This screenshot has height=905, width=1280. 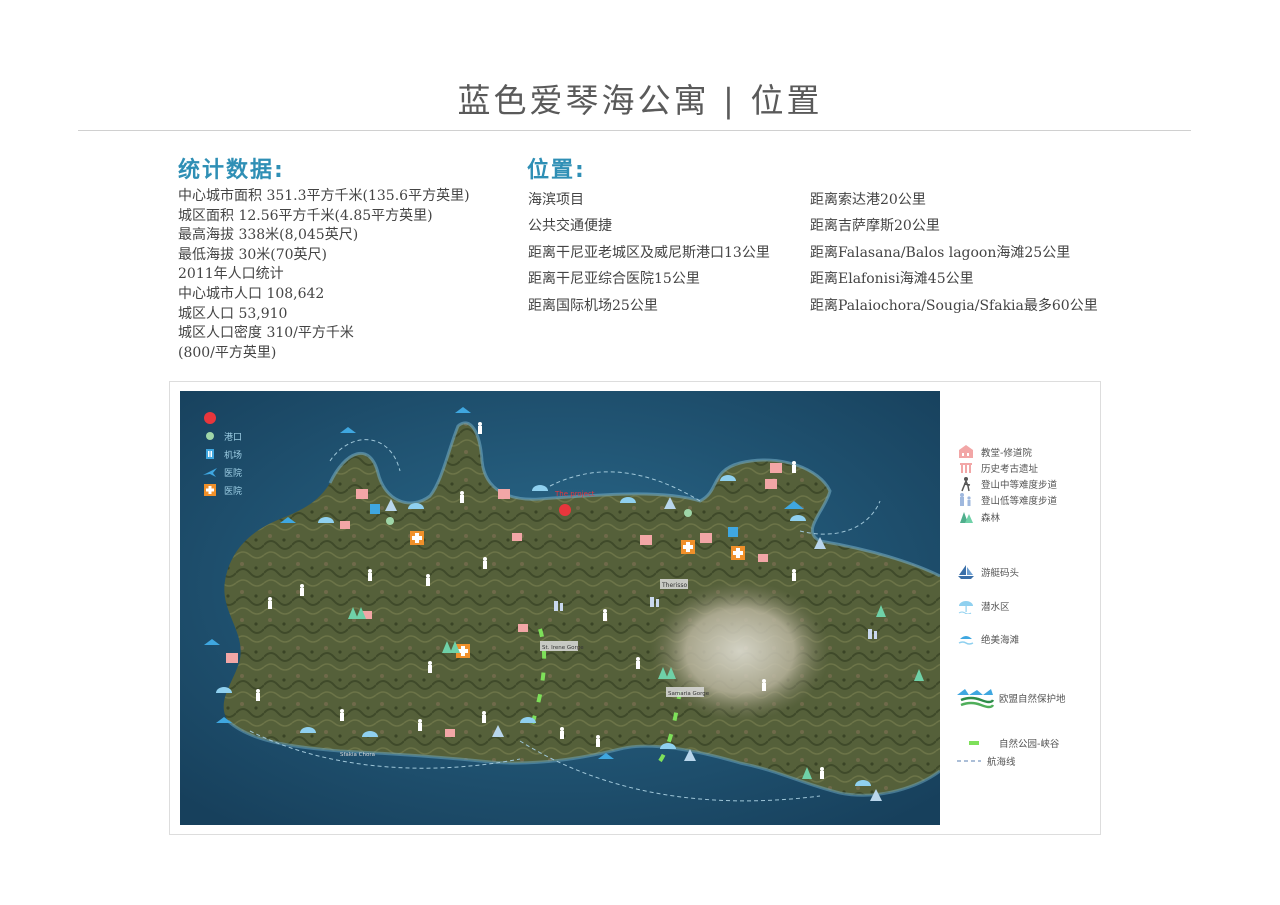 I want to click on page-title: 蓝色爱琴海公寓 | 位置, so click(x=640, y=100).